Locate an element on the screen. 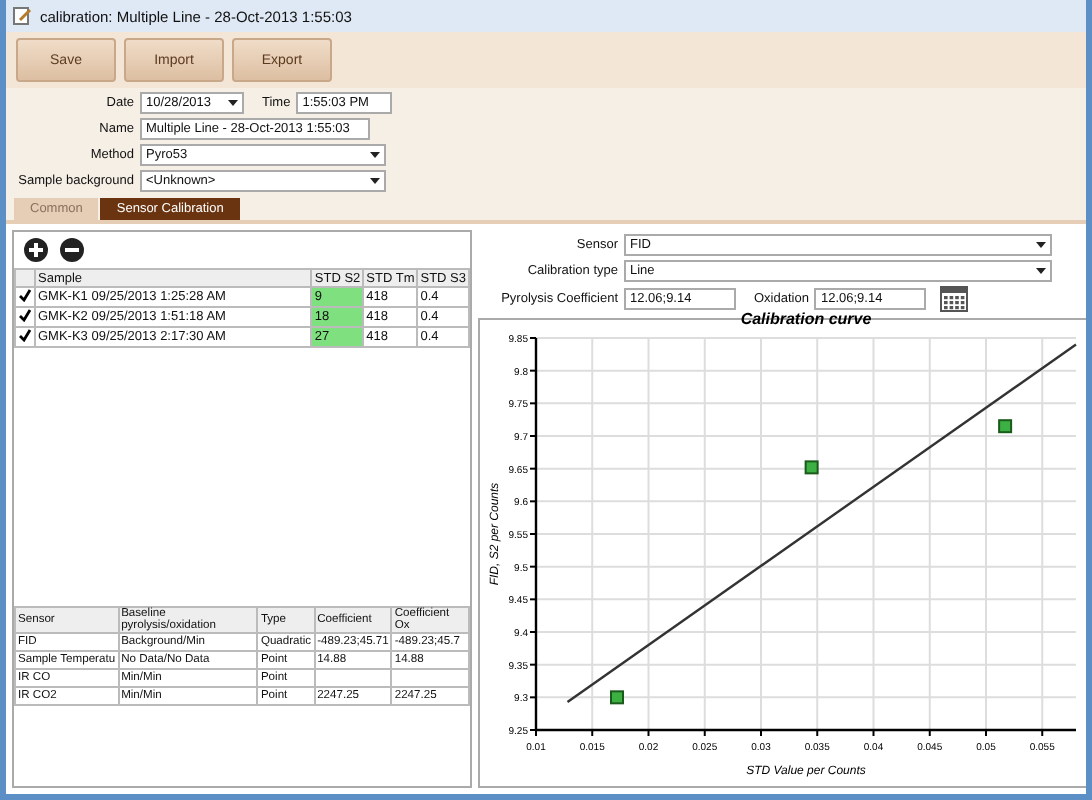  add-icon is located at coordinates (36, 250).